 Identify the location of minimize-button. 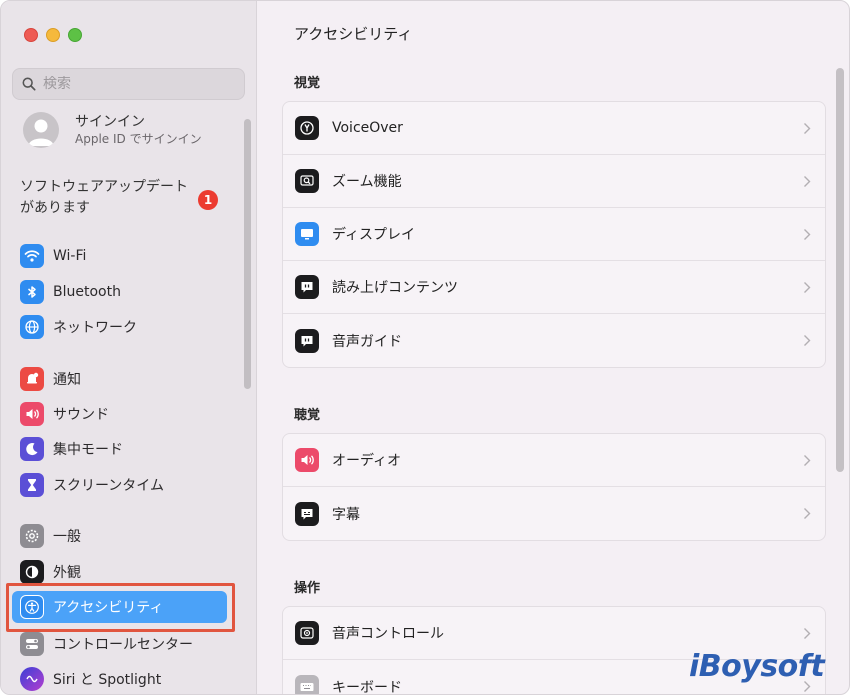
(53, 35).